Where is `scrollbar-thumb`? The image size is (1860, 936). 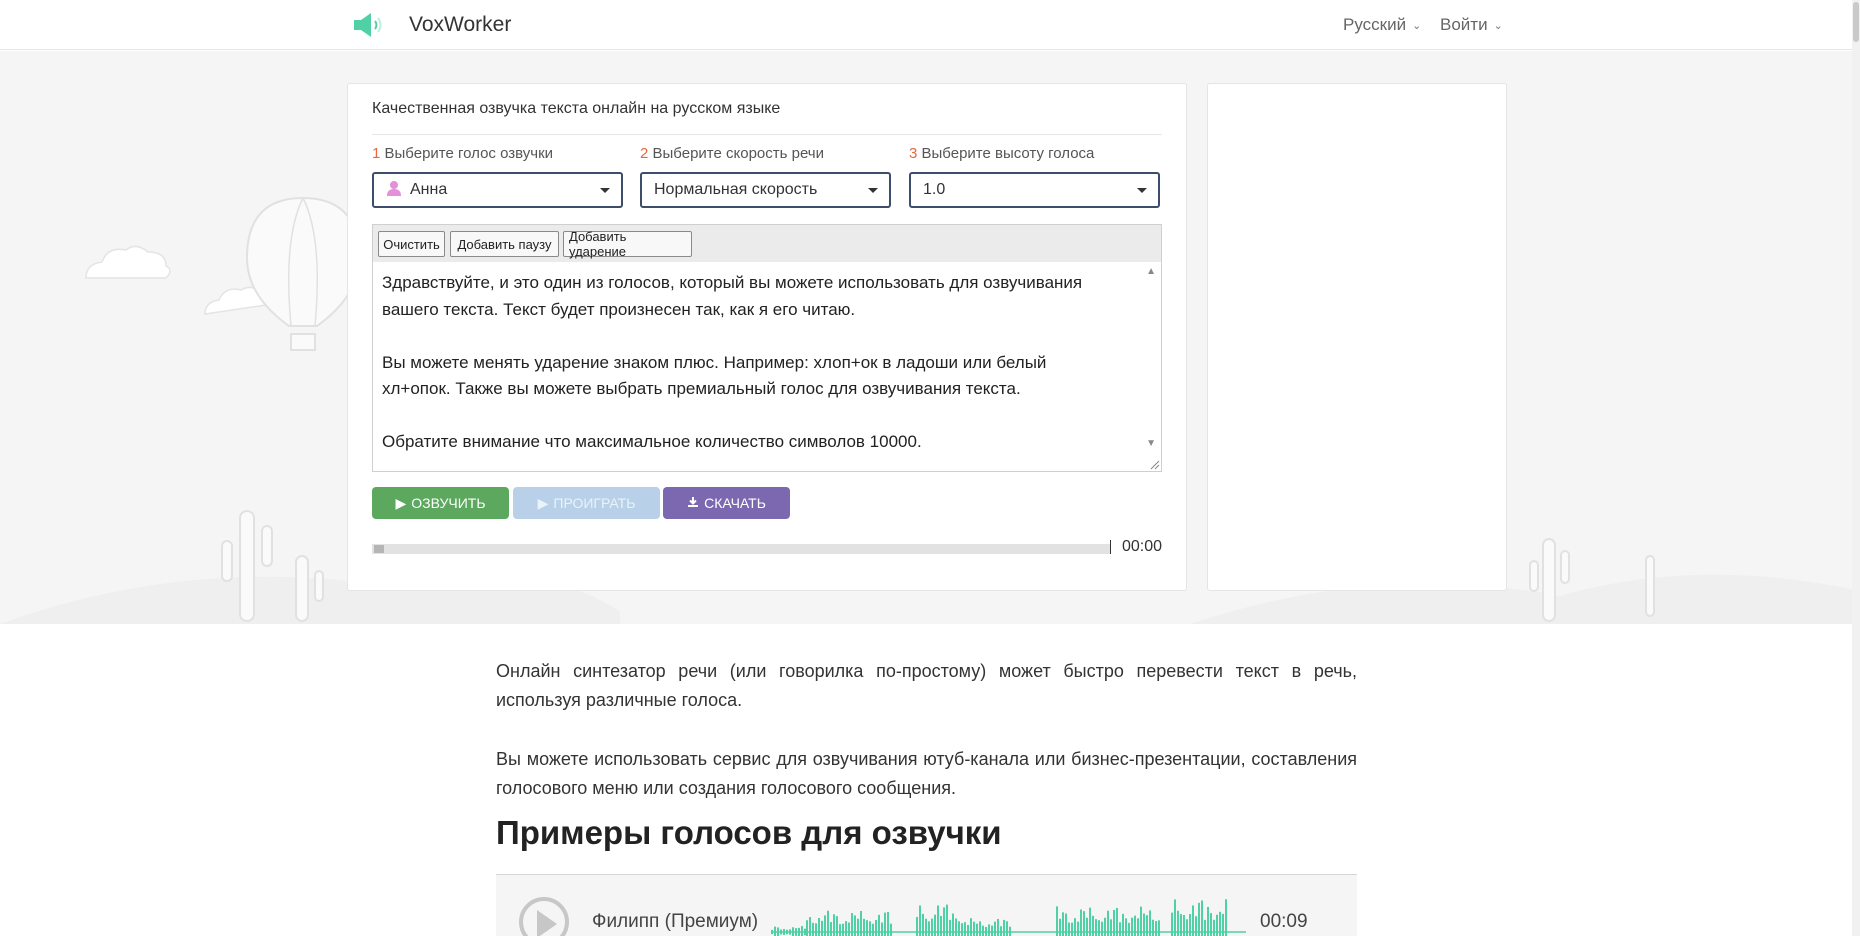
scrollbar-thumb is located at coordinates (1856, 22).